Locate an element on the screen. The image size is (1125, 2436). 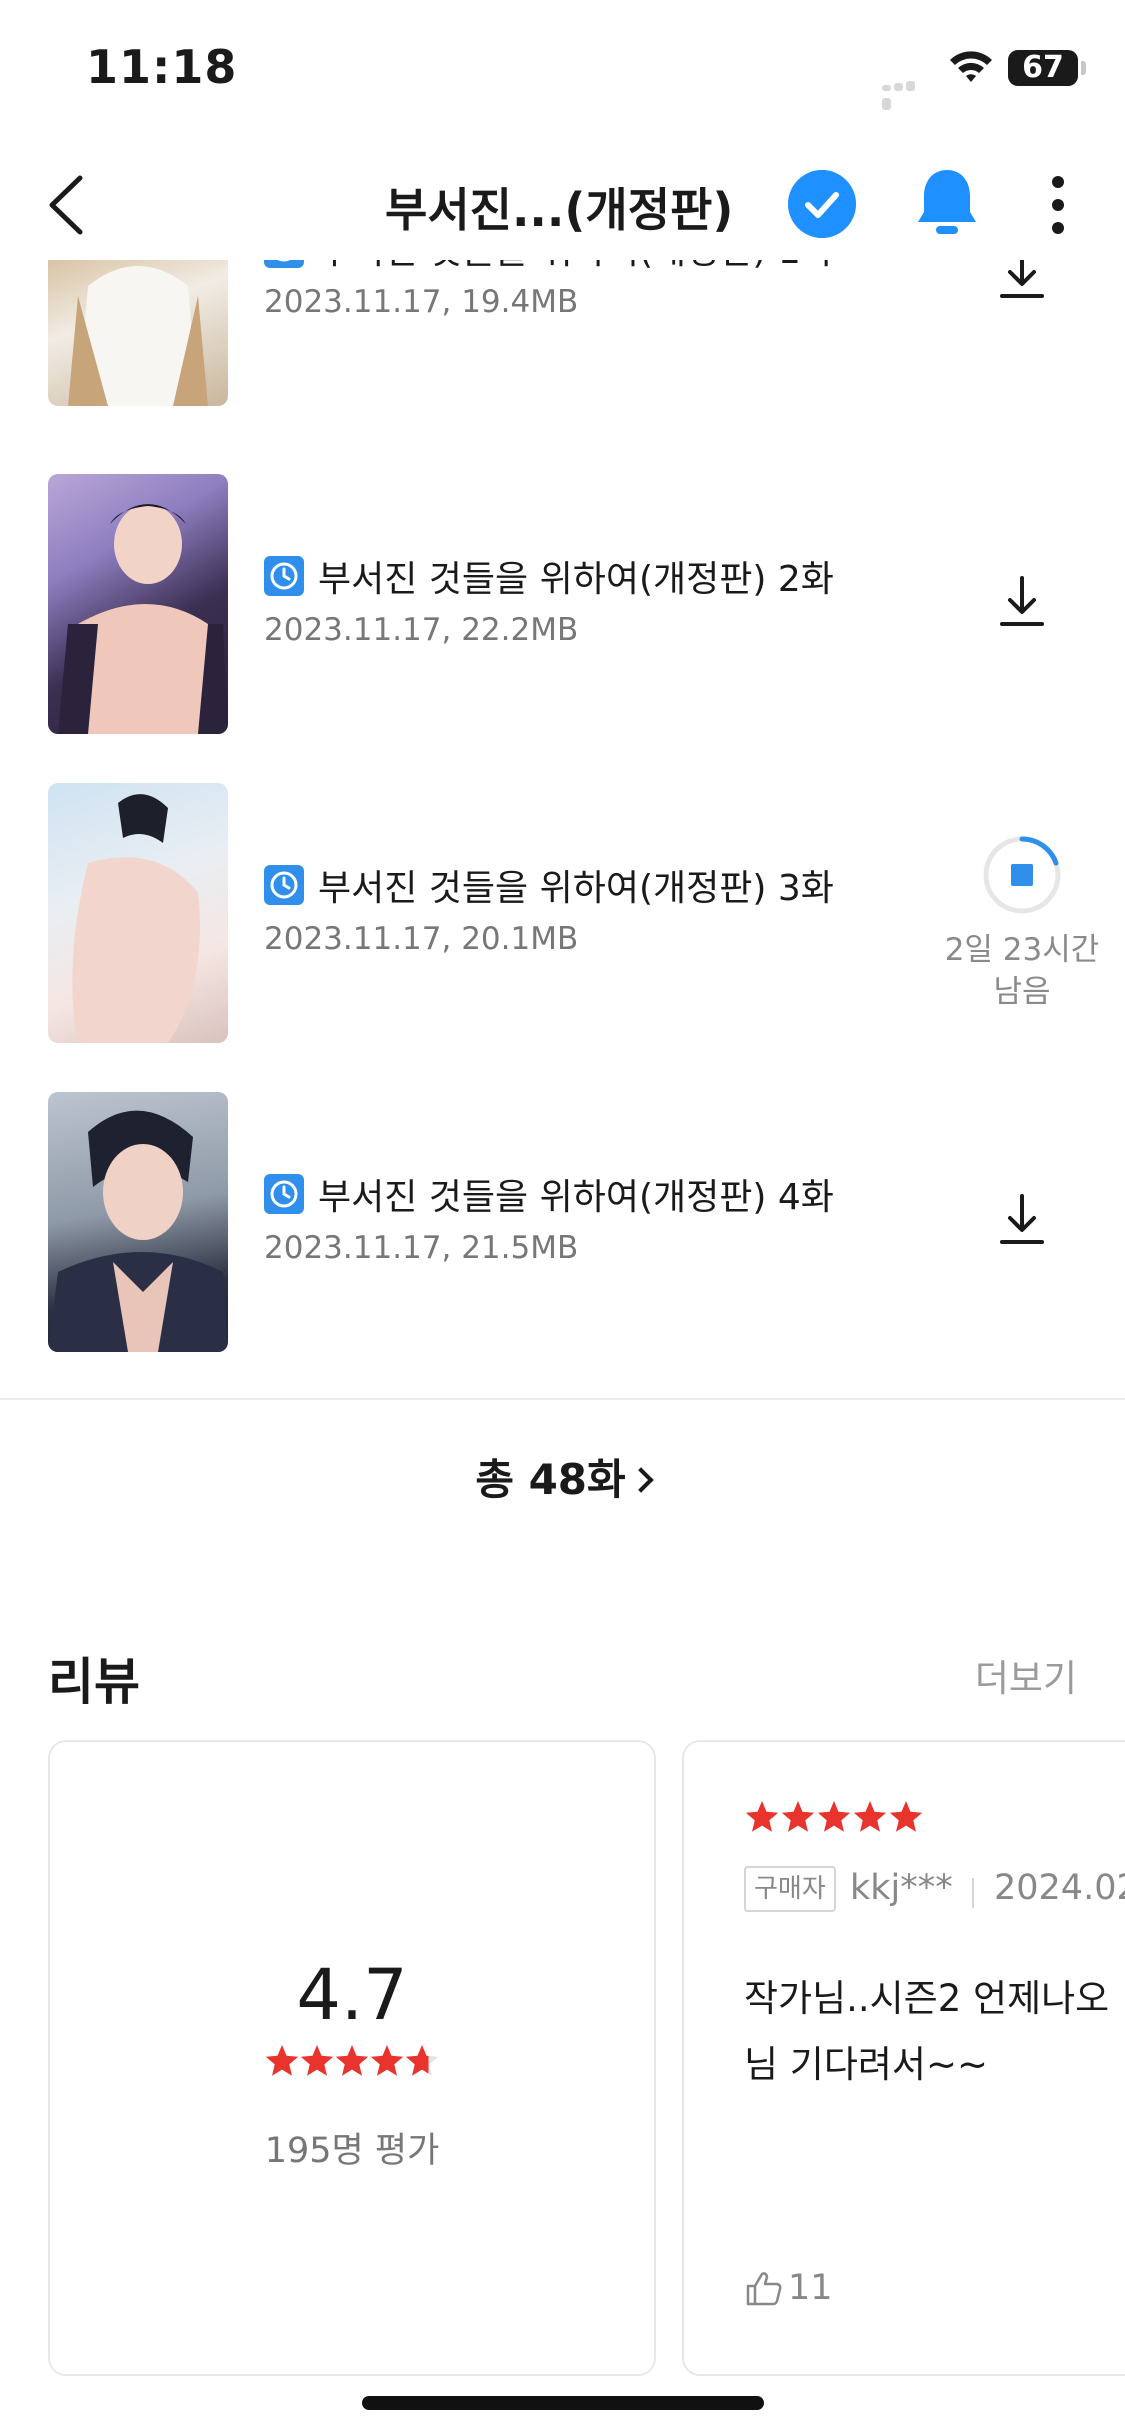
episode-meta: 2023.11.17, 22.2MB is located at coordinates (421, 630).